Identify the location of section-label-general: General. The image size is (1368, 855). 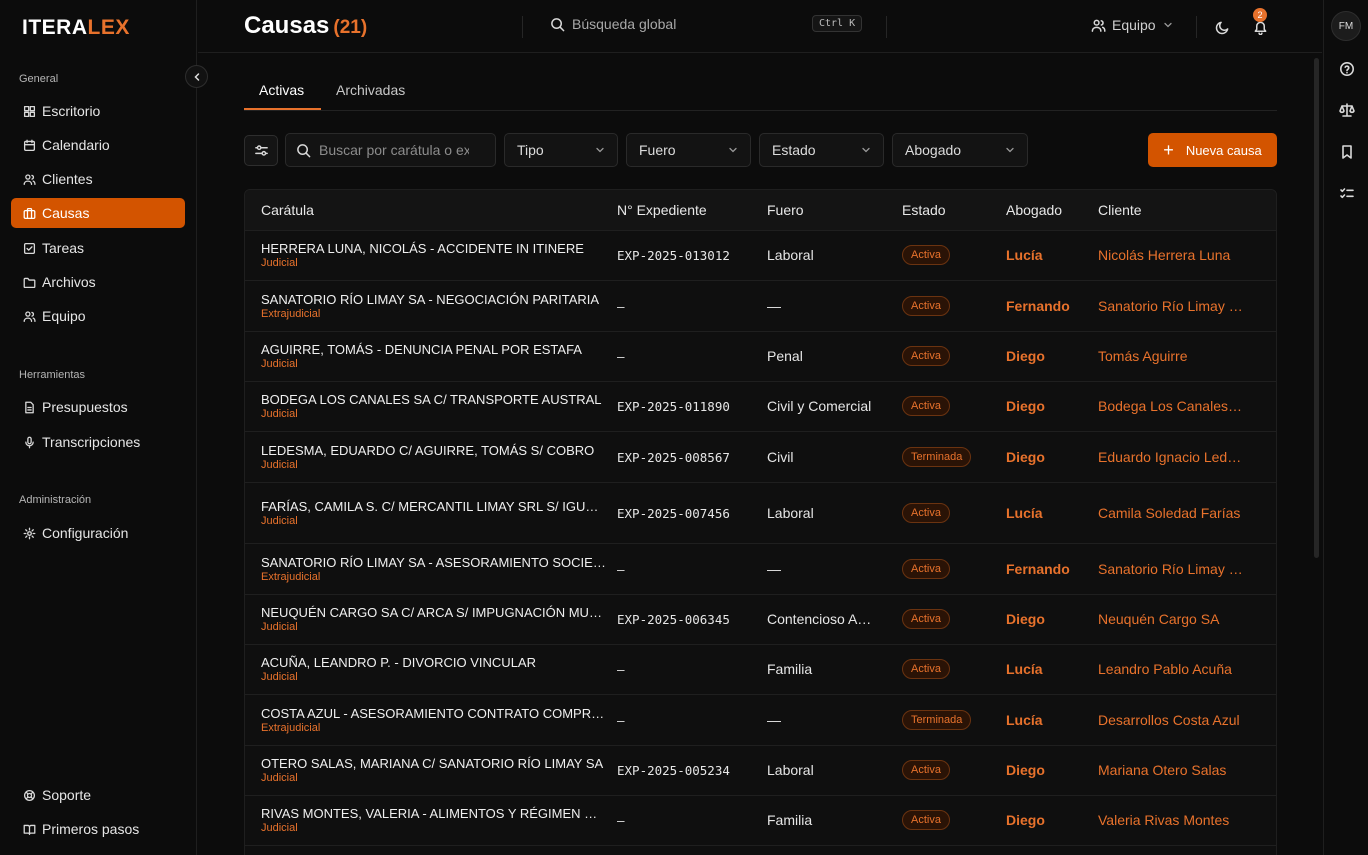
(39, 79).